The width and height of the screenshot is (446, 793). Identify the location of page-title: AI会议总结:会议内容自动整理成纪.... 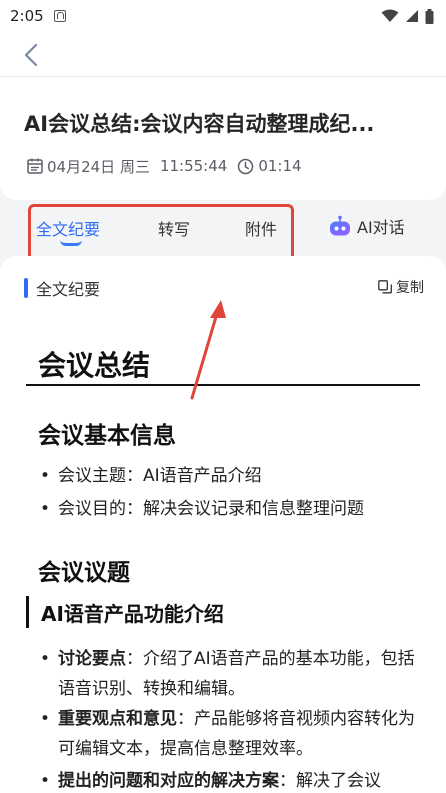
(199, 124).